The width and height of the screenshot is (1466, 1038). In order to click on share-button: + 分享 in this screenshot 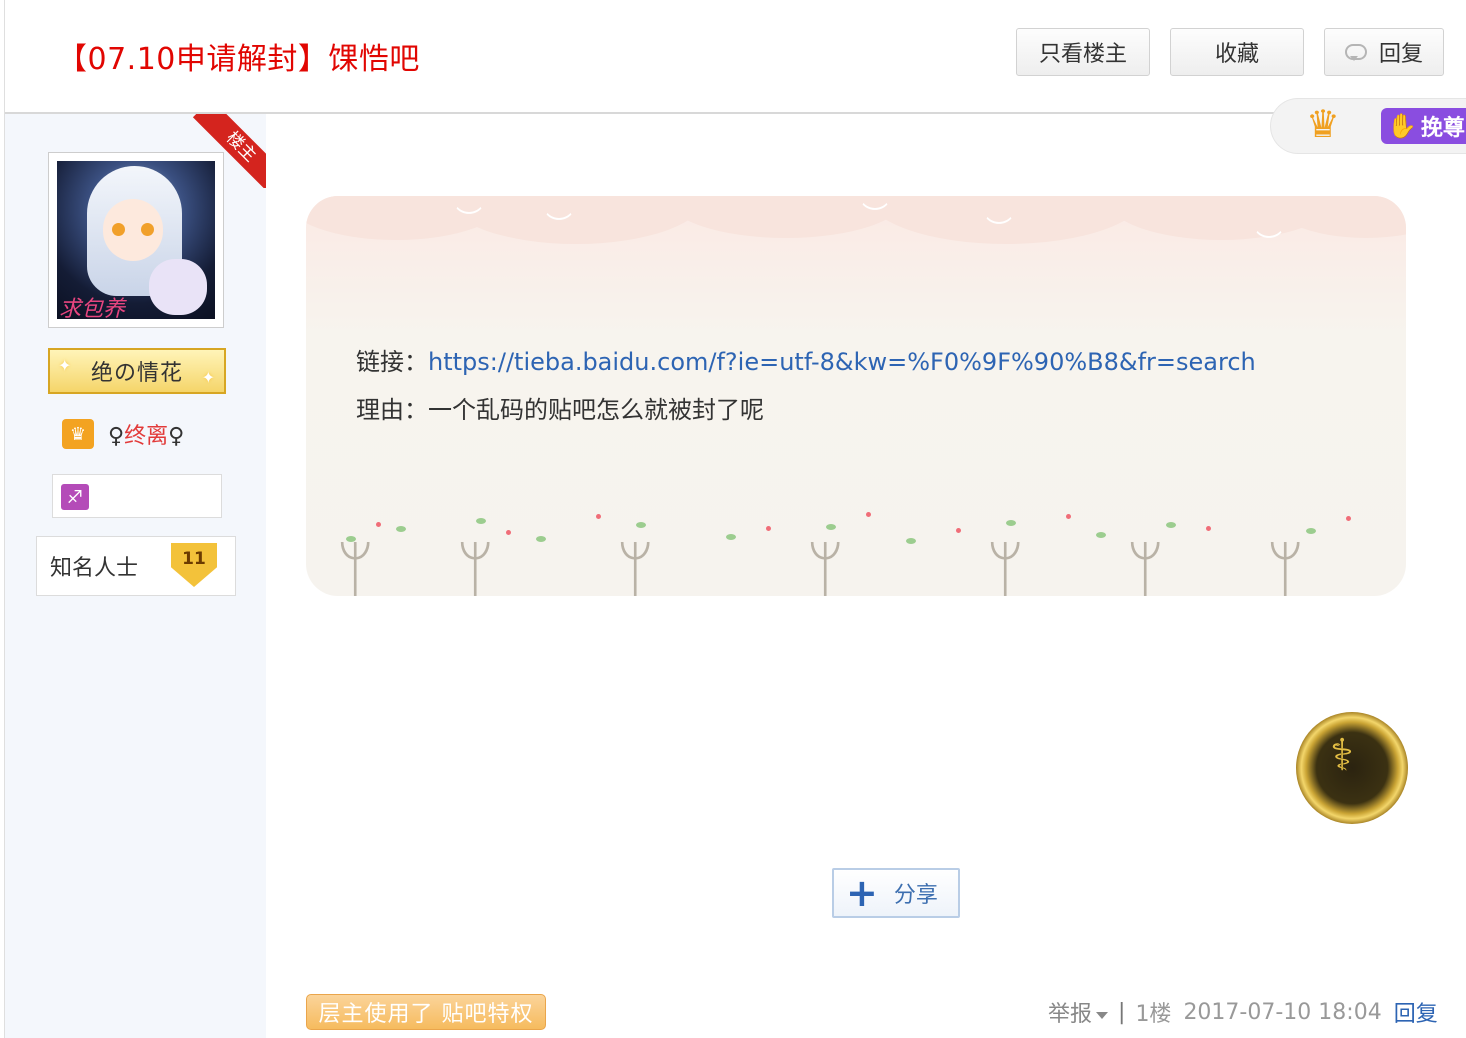, I will do `click(896, 893)`.